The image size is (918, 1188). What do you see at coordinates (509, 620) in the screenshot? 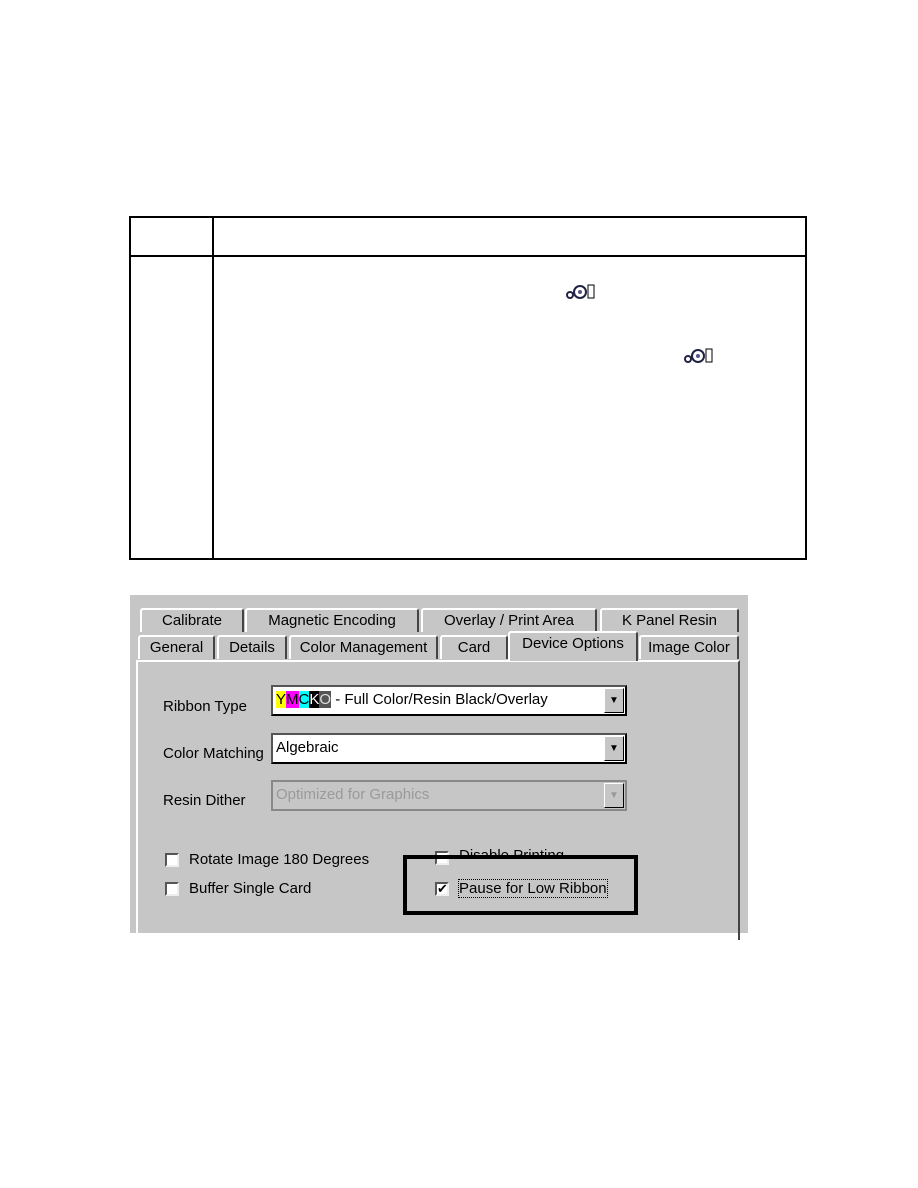
I see `tab-overlay-print-area: Overlay / Print Area` at bounding box center [509, 620].